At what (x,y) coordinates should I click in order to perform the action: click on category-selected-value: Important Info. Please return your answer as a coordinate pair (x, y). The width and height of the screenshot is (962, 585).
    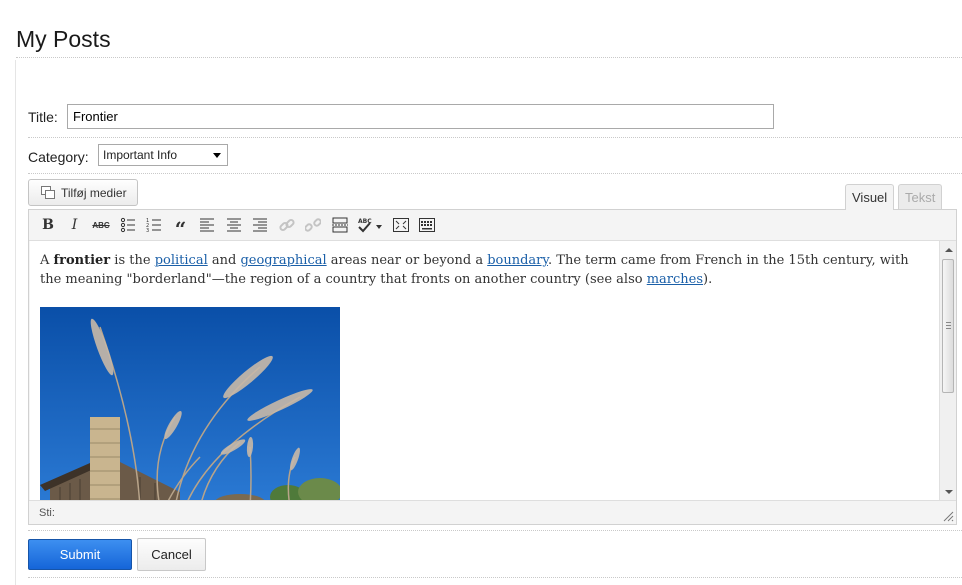
    Looking at the image, I should click on (140, 155).